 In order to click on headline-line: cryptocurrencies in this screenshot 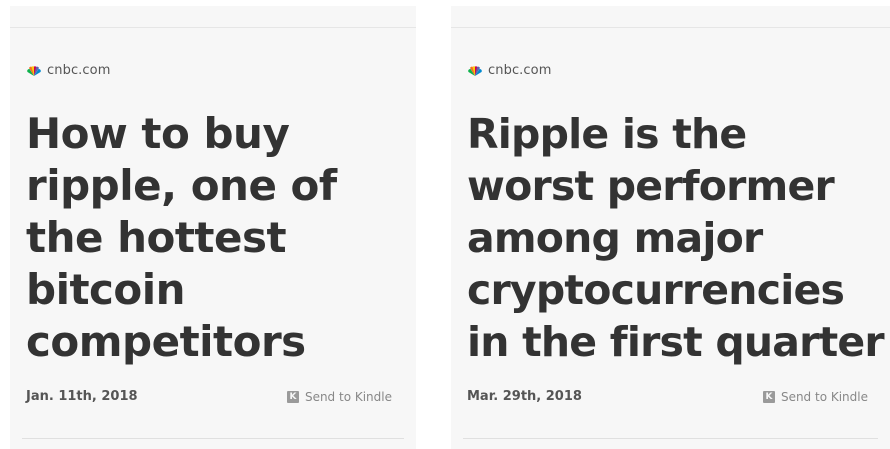, I will do `click(656, 290)`.